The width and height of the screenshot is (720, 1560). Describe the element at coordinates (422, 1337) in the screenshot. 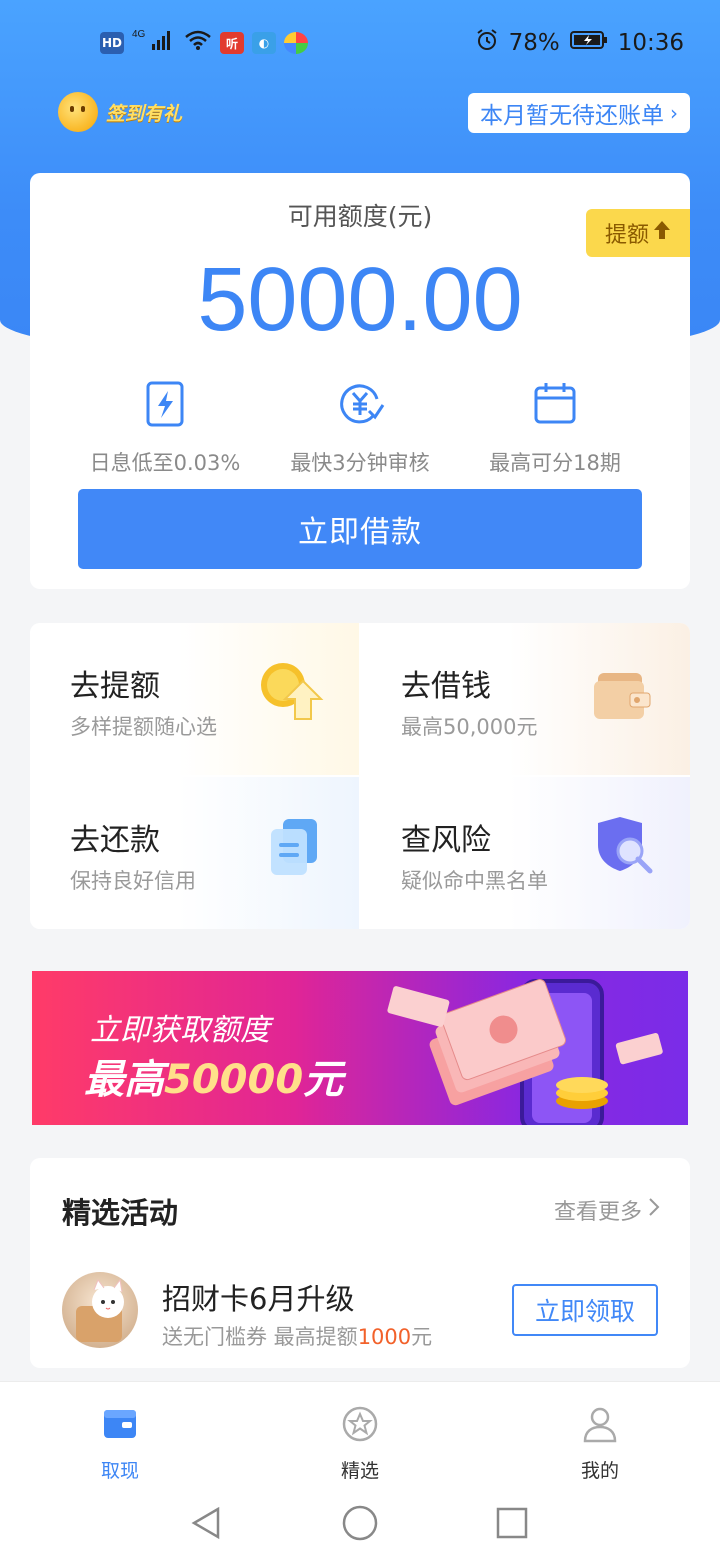

I see `activity-desc-suffix: 元` at that location.